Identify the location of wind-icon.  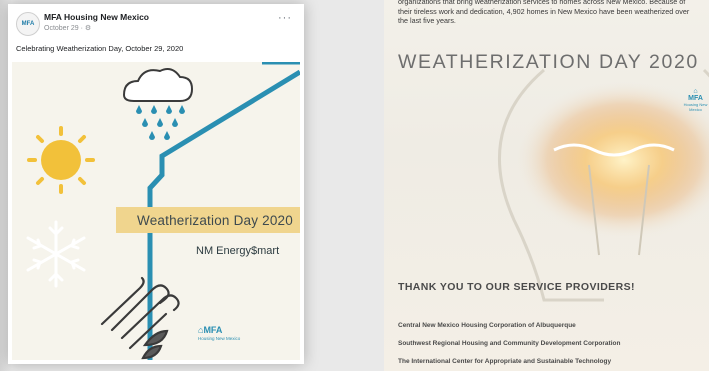
(140, 318).